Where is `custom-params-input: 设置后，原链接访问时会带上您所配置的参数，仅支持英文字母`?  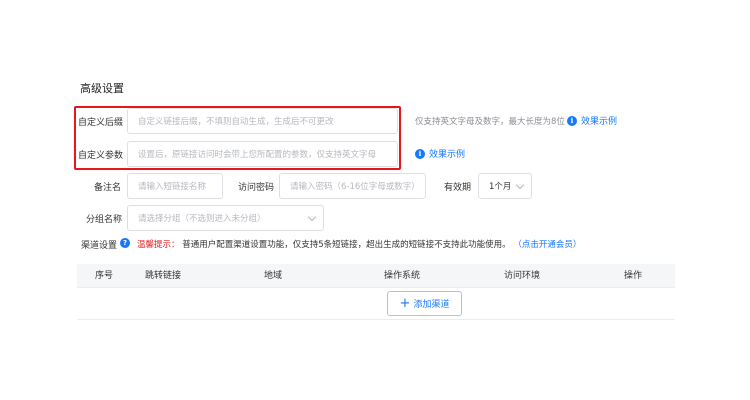
custom-params-input: 设置后，原链接访问时会带上您所配置的参数，仅支持英文字母 is located at coordinates (262, 154).